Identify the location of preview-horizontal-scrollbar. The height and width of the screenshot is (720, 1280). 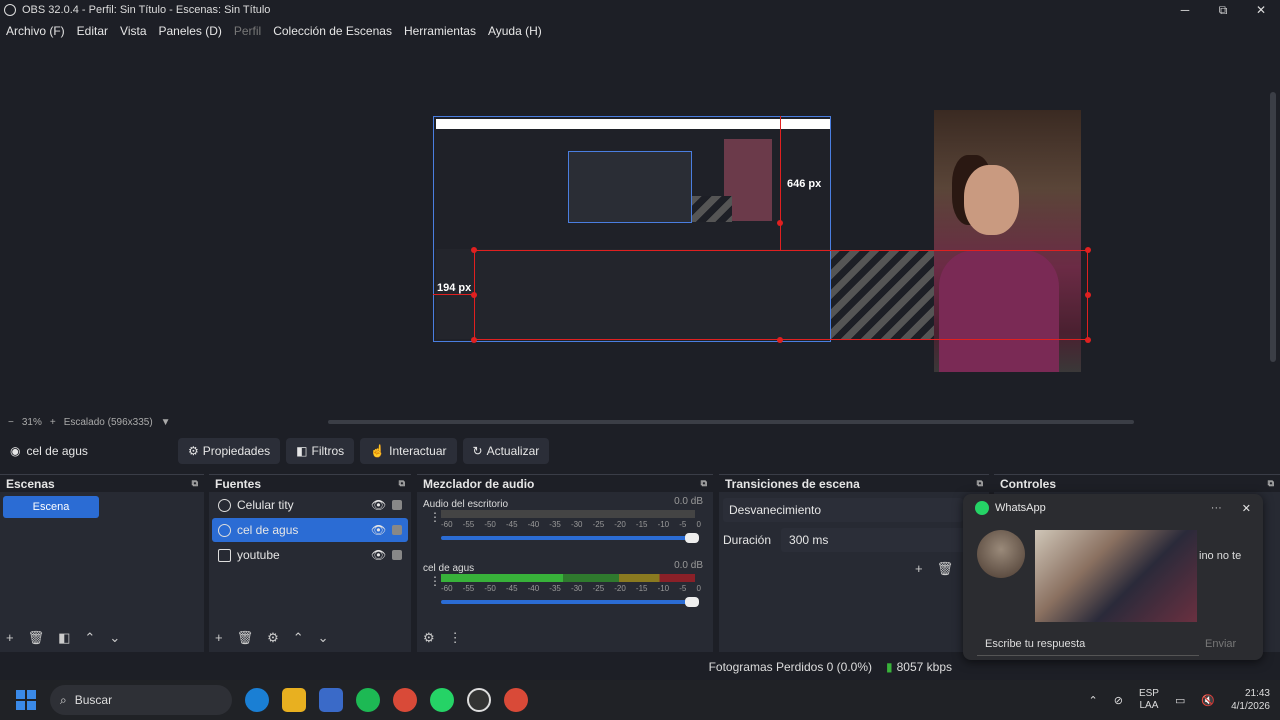
(731, 422).